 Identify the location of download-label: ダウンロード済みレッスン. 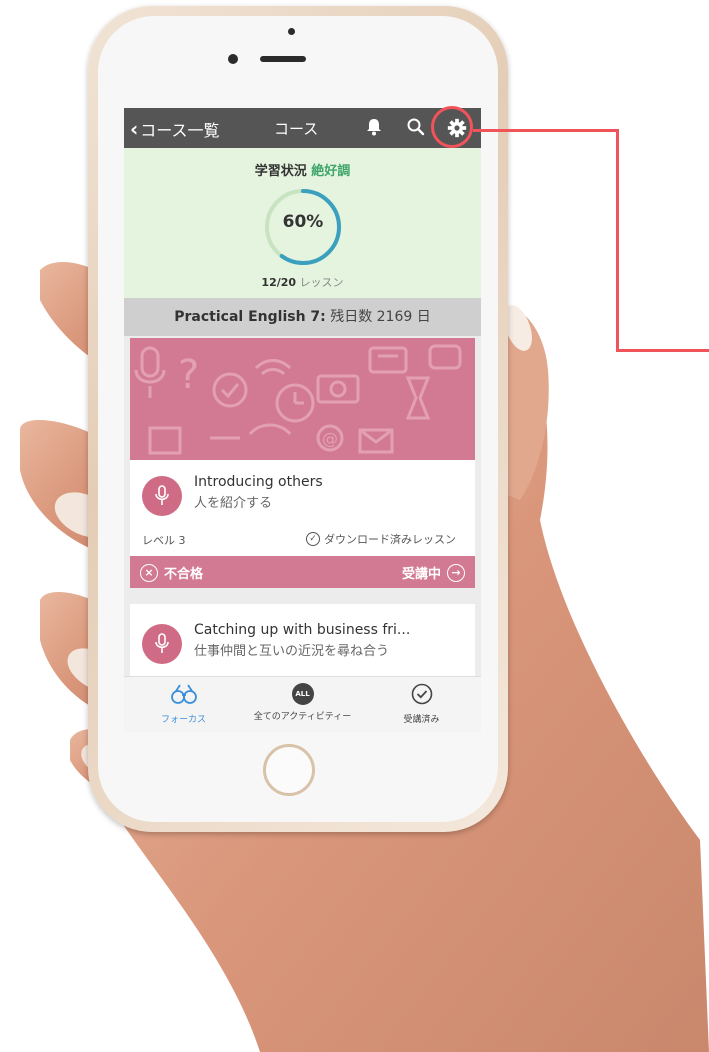
(390, 539).